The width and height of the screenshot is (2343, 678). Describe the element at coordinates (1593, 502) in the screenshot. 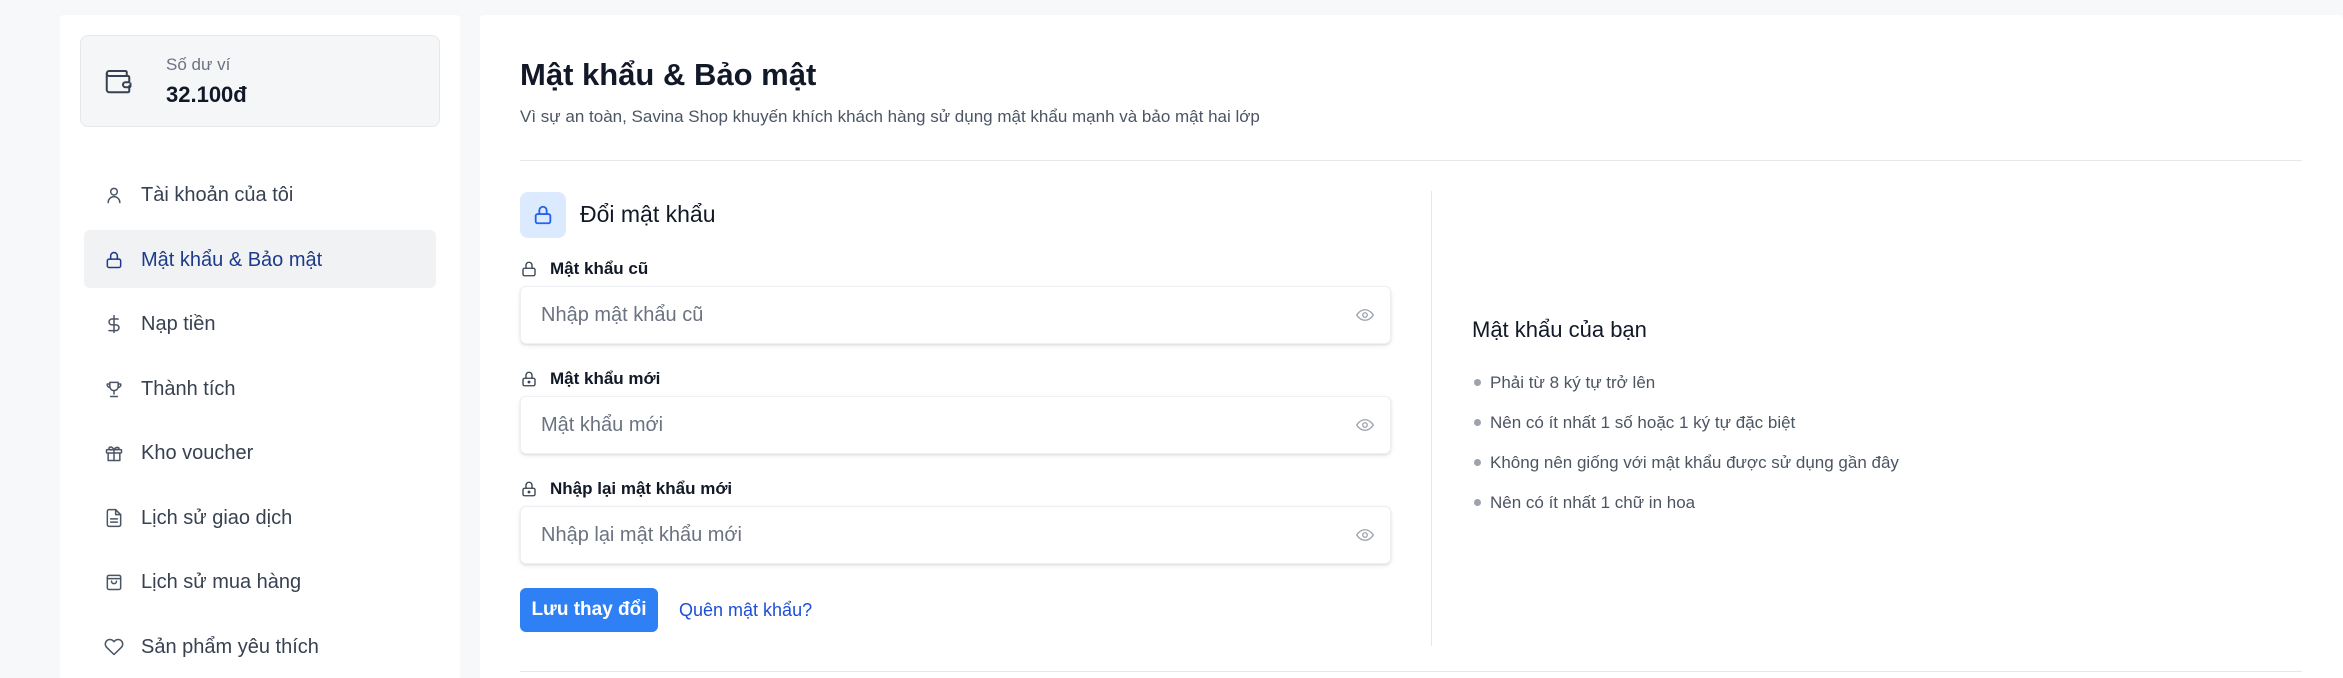

I see `rule-text: Nên có ít nhất 1 chữ in hoa` at that location.